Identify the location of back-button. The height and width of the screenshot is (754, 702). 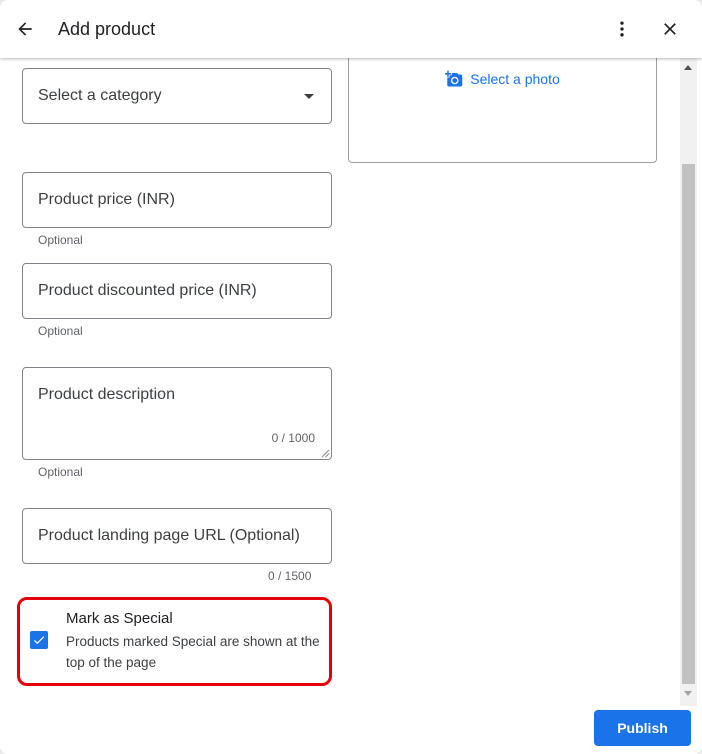
(25, 29).